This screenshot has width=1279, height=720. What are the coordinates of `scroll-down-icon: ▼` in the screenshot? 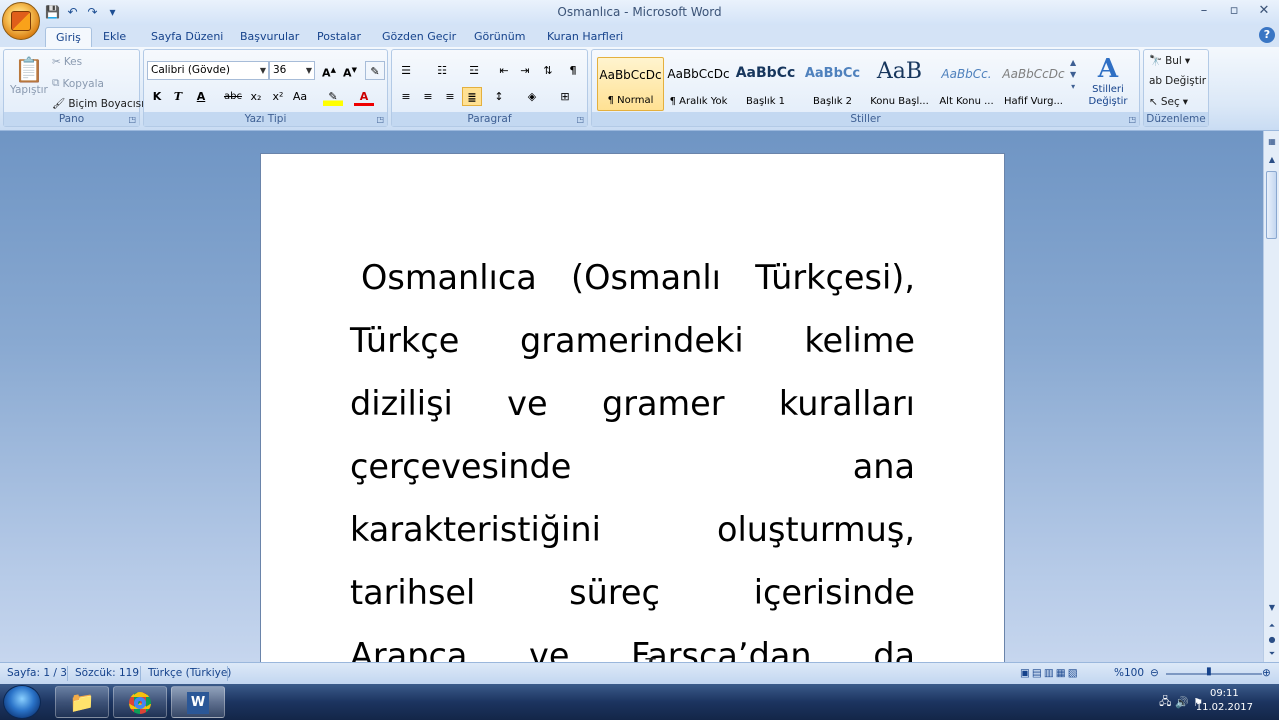 It's located at (1272, 608).